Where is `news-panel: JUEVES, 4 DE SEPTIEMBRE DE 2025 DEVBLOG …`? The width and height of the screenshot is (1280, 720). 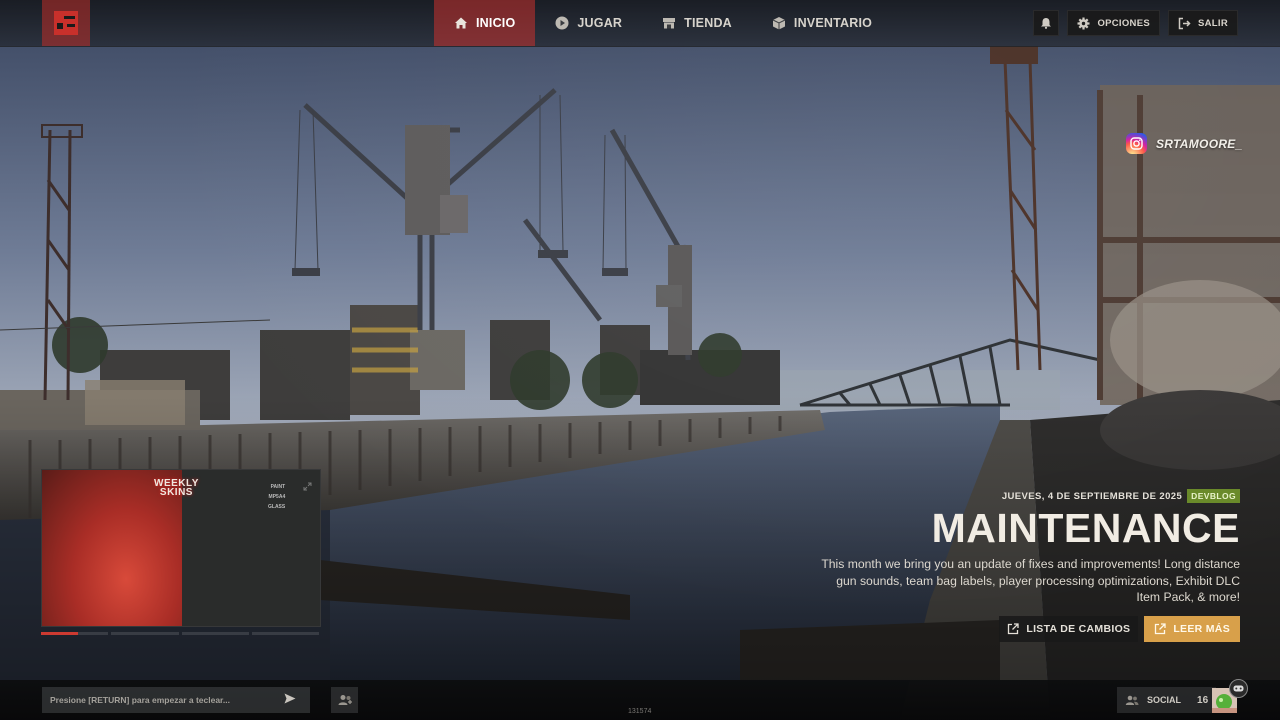 news-panel: JUEVES, 4 DE SEPTIEMBRE DE 2025 DEVBLOG … is located at coordinates (1030, 565).